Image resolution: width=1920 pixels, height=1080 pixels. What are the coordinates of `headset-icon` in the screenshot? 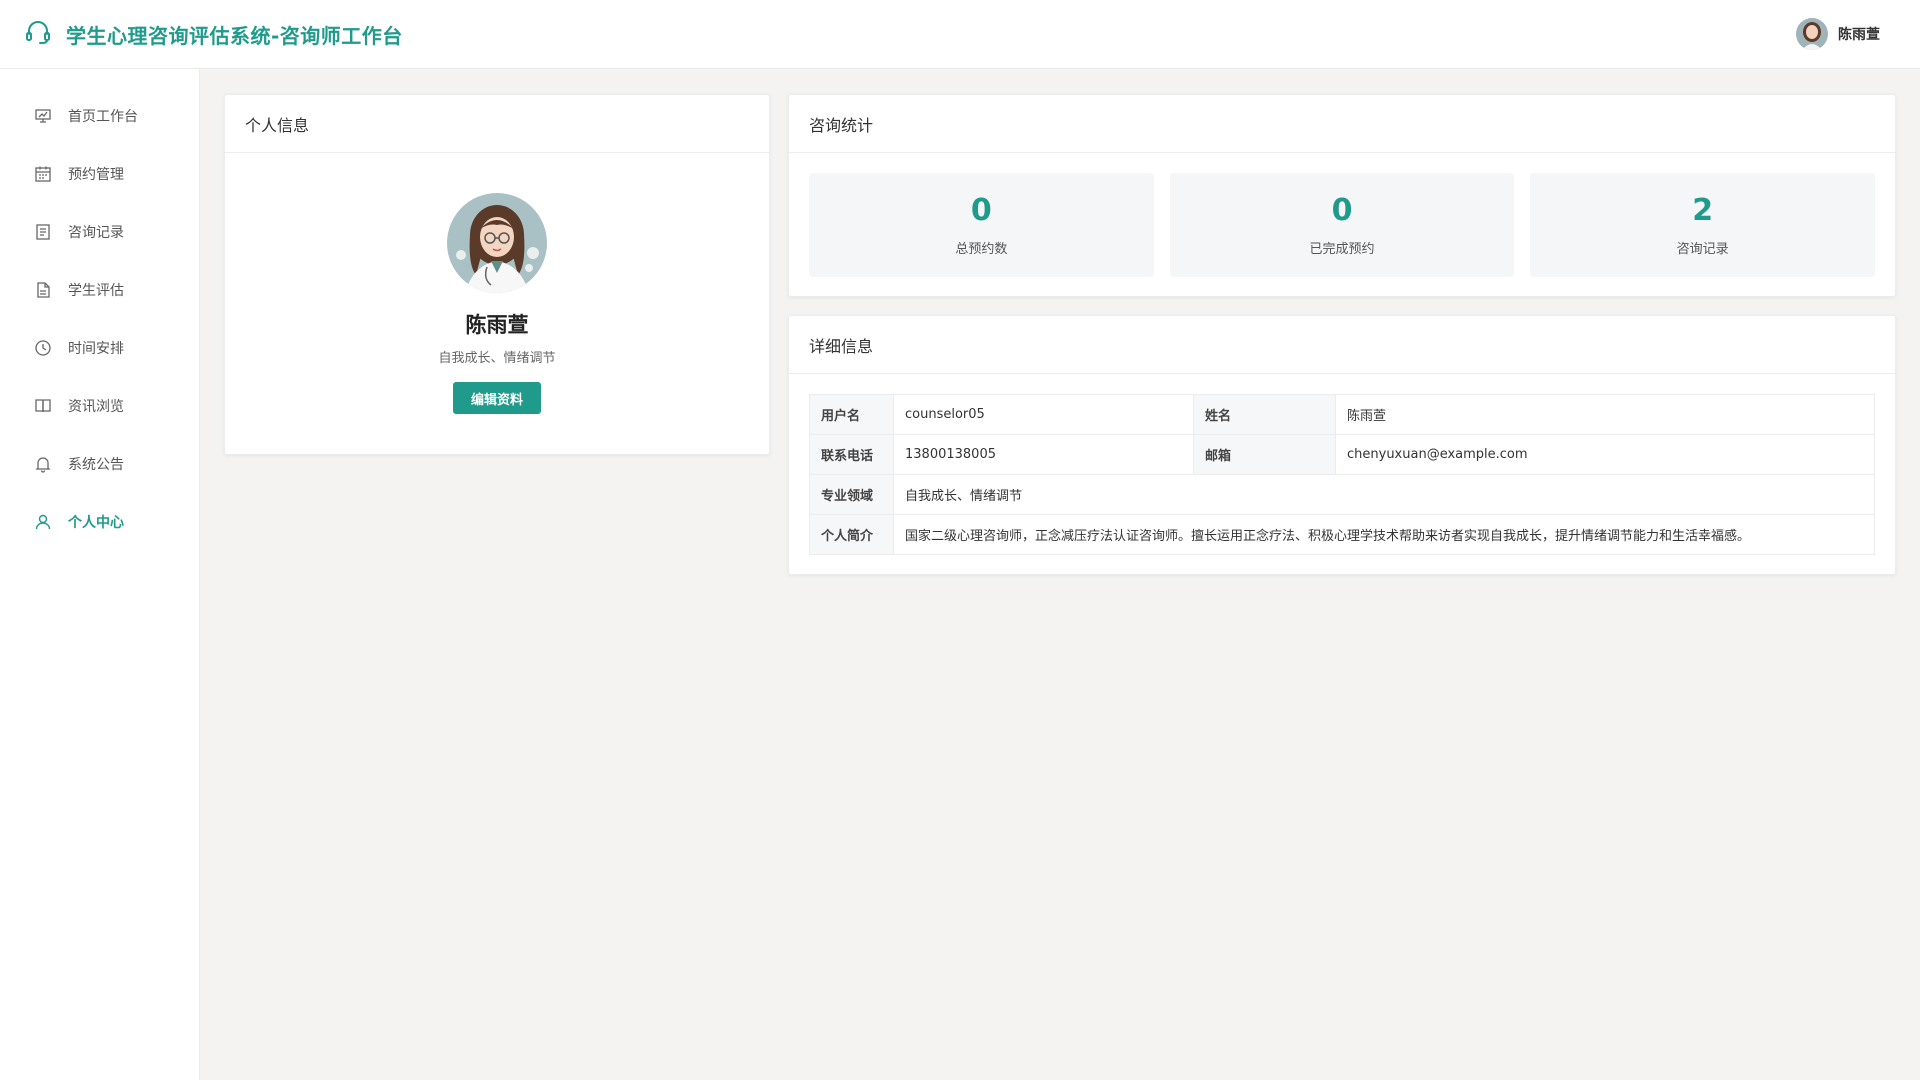 It's located at (38, 34).